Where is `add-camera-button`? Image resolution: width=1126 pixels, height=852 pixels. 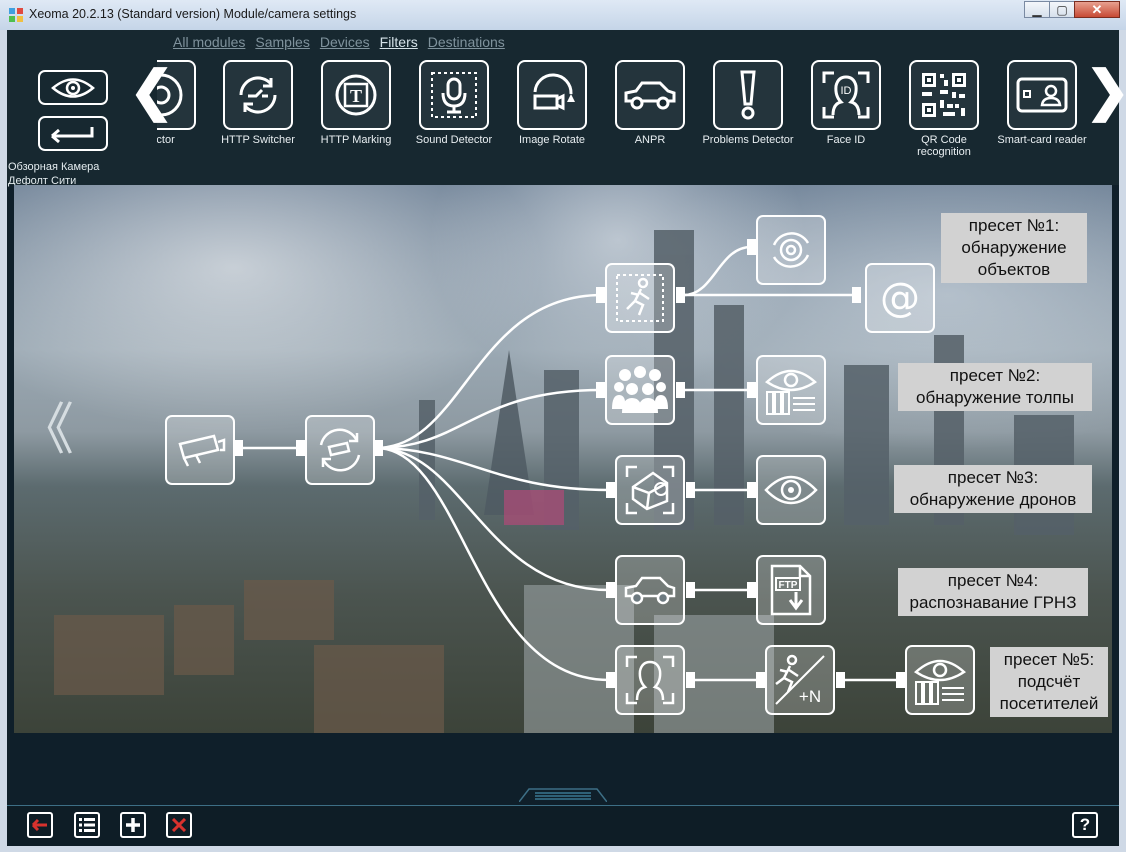 add-camera-button is located at coordinates (133, 825).